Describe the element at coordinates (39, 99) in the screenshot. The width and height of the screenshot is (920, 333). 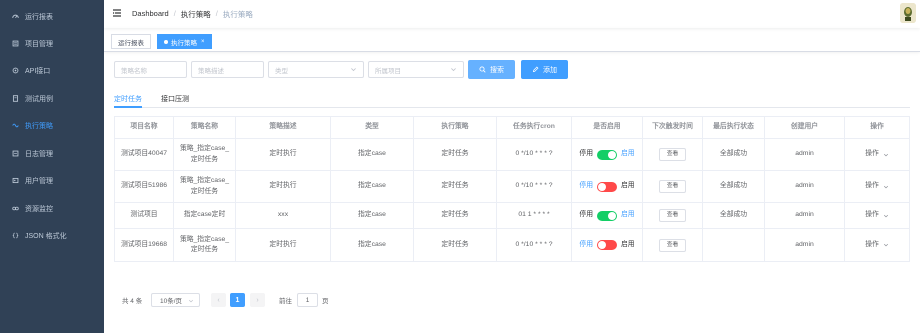
I see `sidebar-item-label: 测试用例` at that location.